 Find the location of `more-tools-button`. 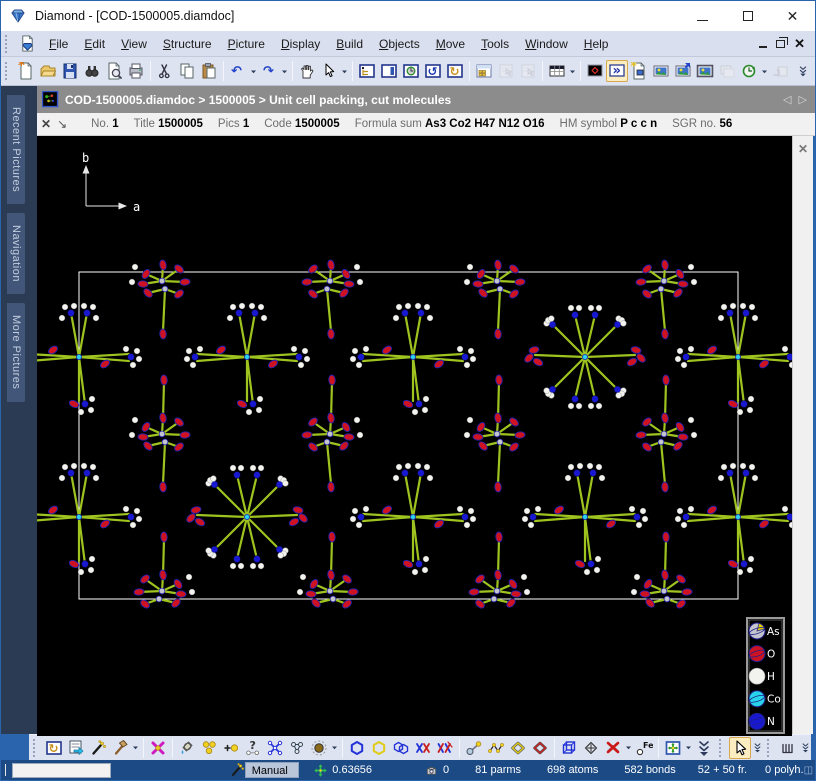

more-tools-button is located at coordinates (704, 748).